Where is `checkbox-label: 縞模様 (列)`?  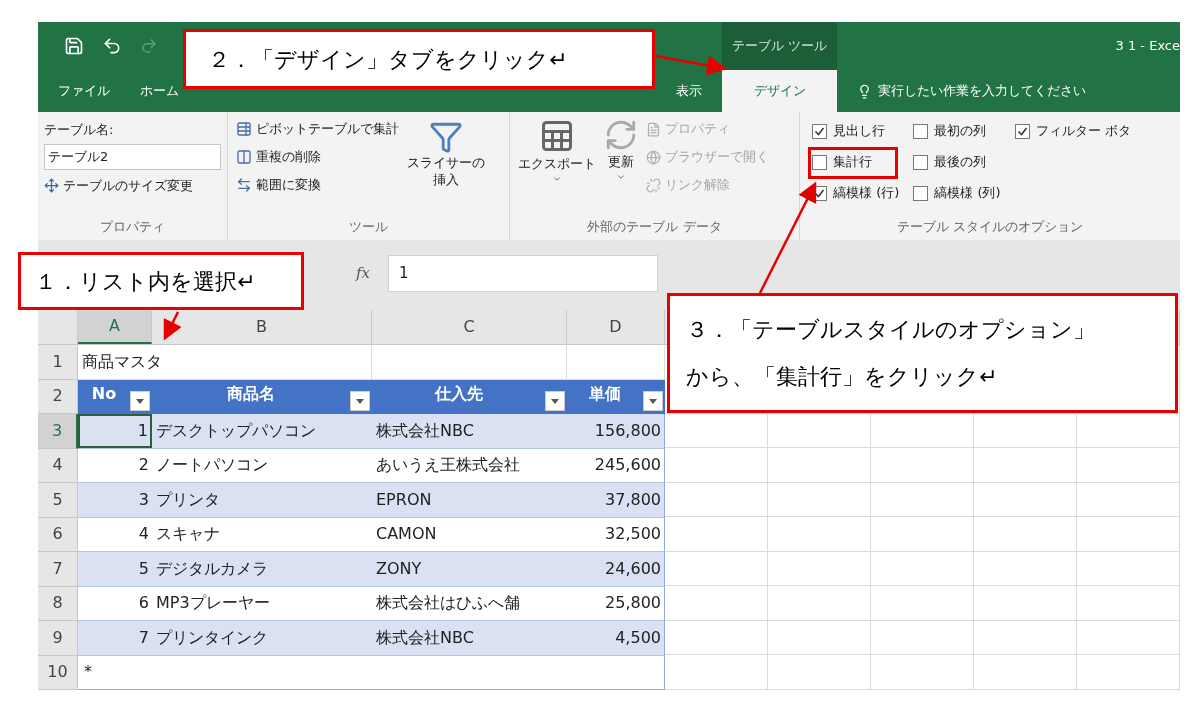 checkbox-label: 縞模様 (列) is located at coordinates (967, 193).